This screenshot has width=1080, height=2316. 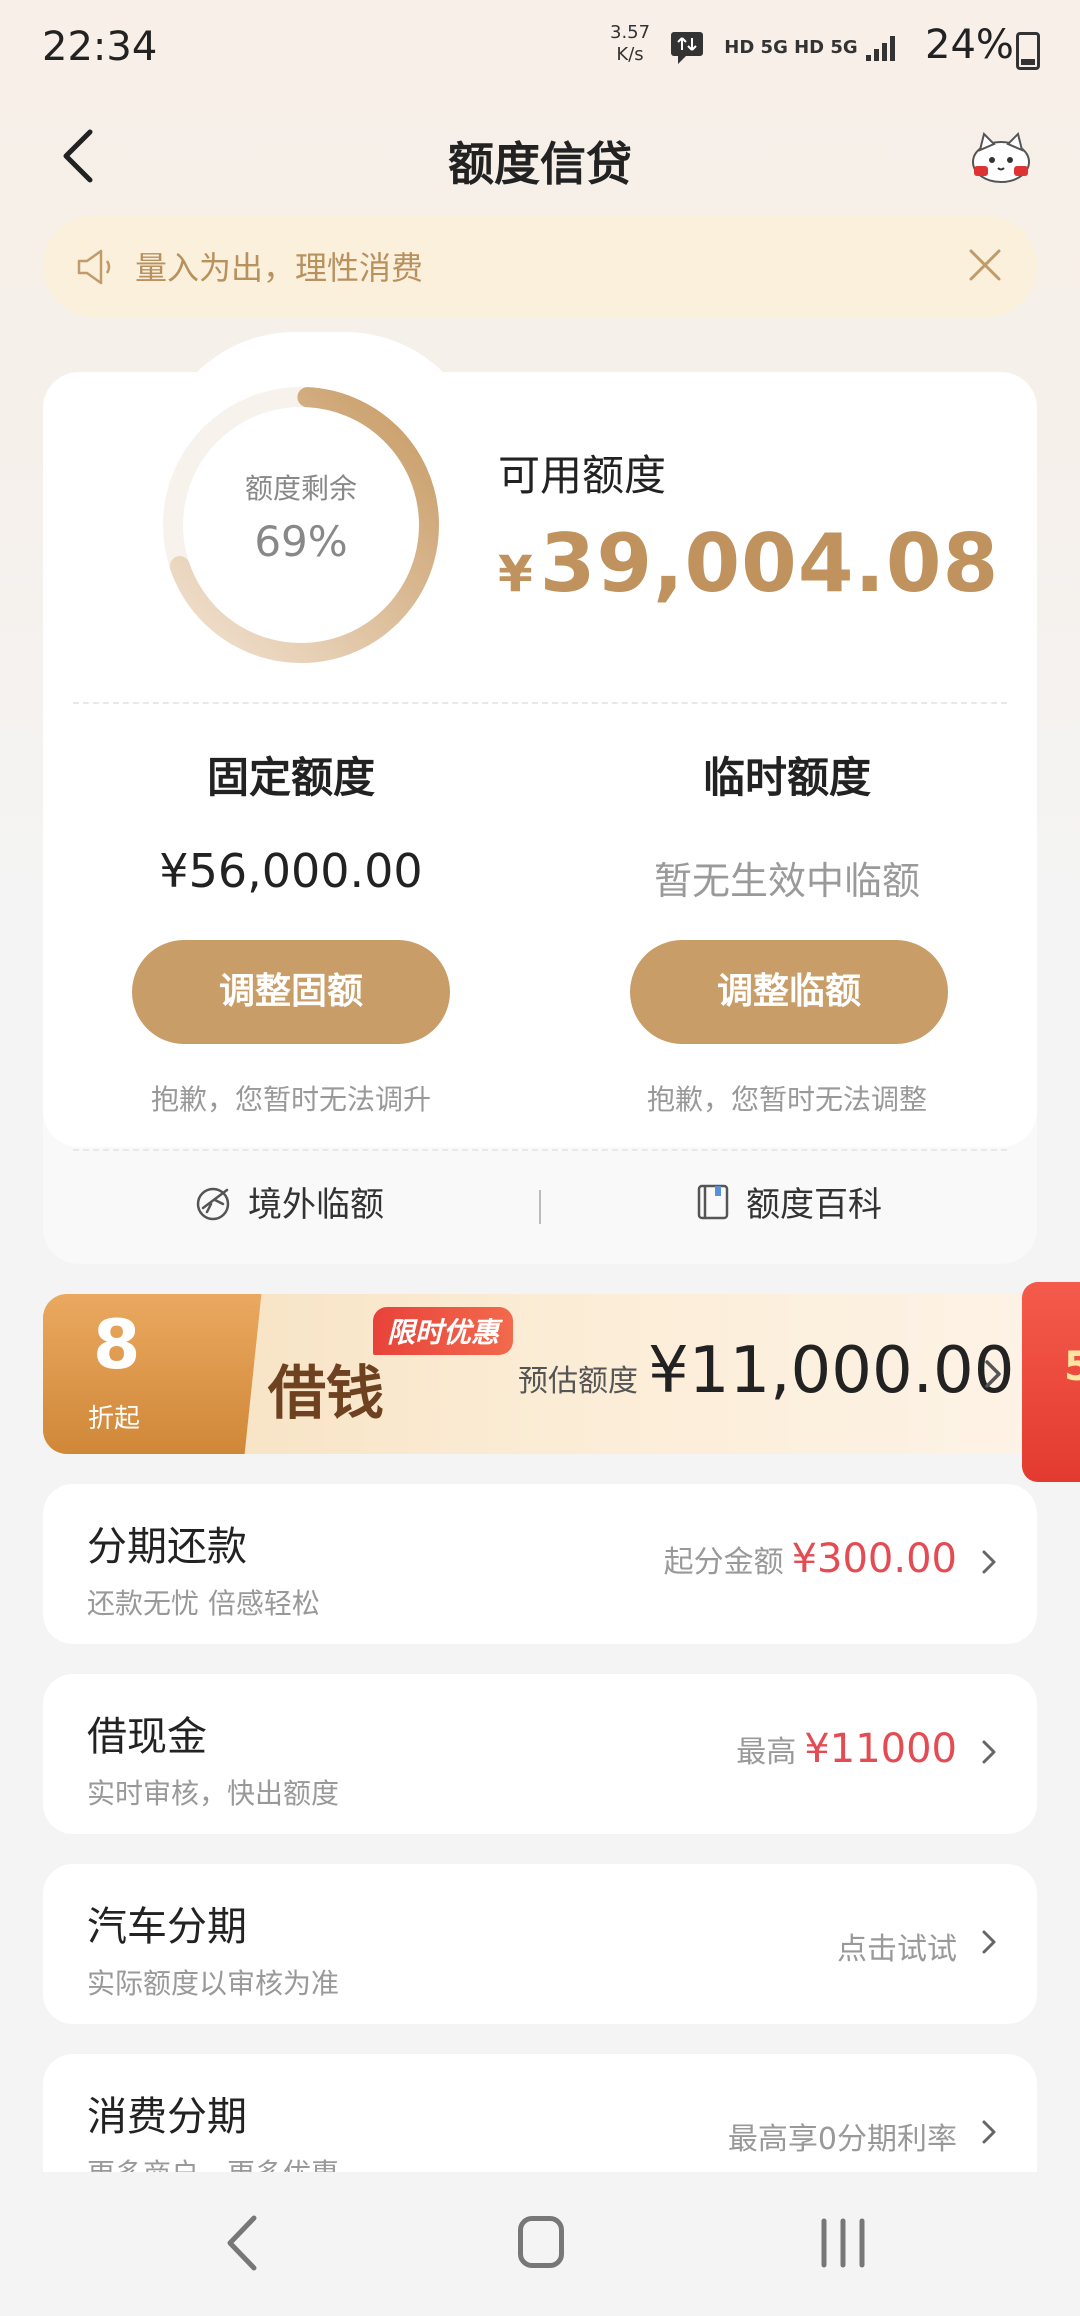 What do you see at coordinates (842, 2139) in the screenshot?
I see `row-right-info: 最高享0分期利率` at bounding box center [842, 2139].